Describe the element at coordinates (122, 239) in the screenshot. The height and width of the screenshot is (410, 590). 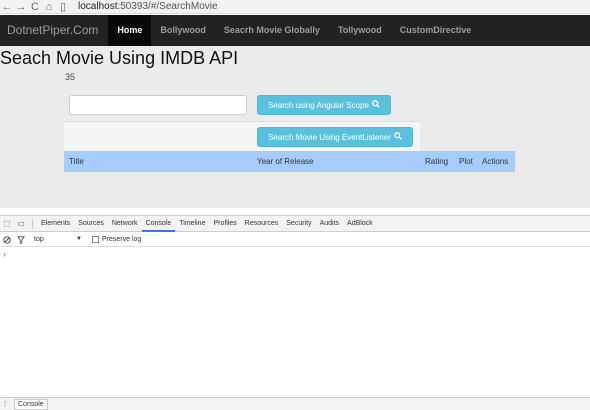
I see `preserve-log-label: Preserve log` at that location.